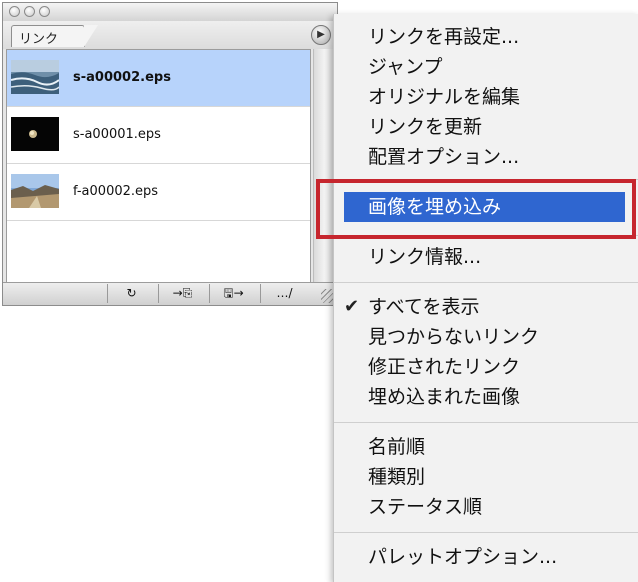  I want to click on menu-item-update-link: リンクを更新, so click(486, 127).